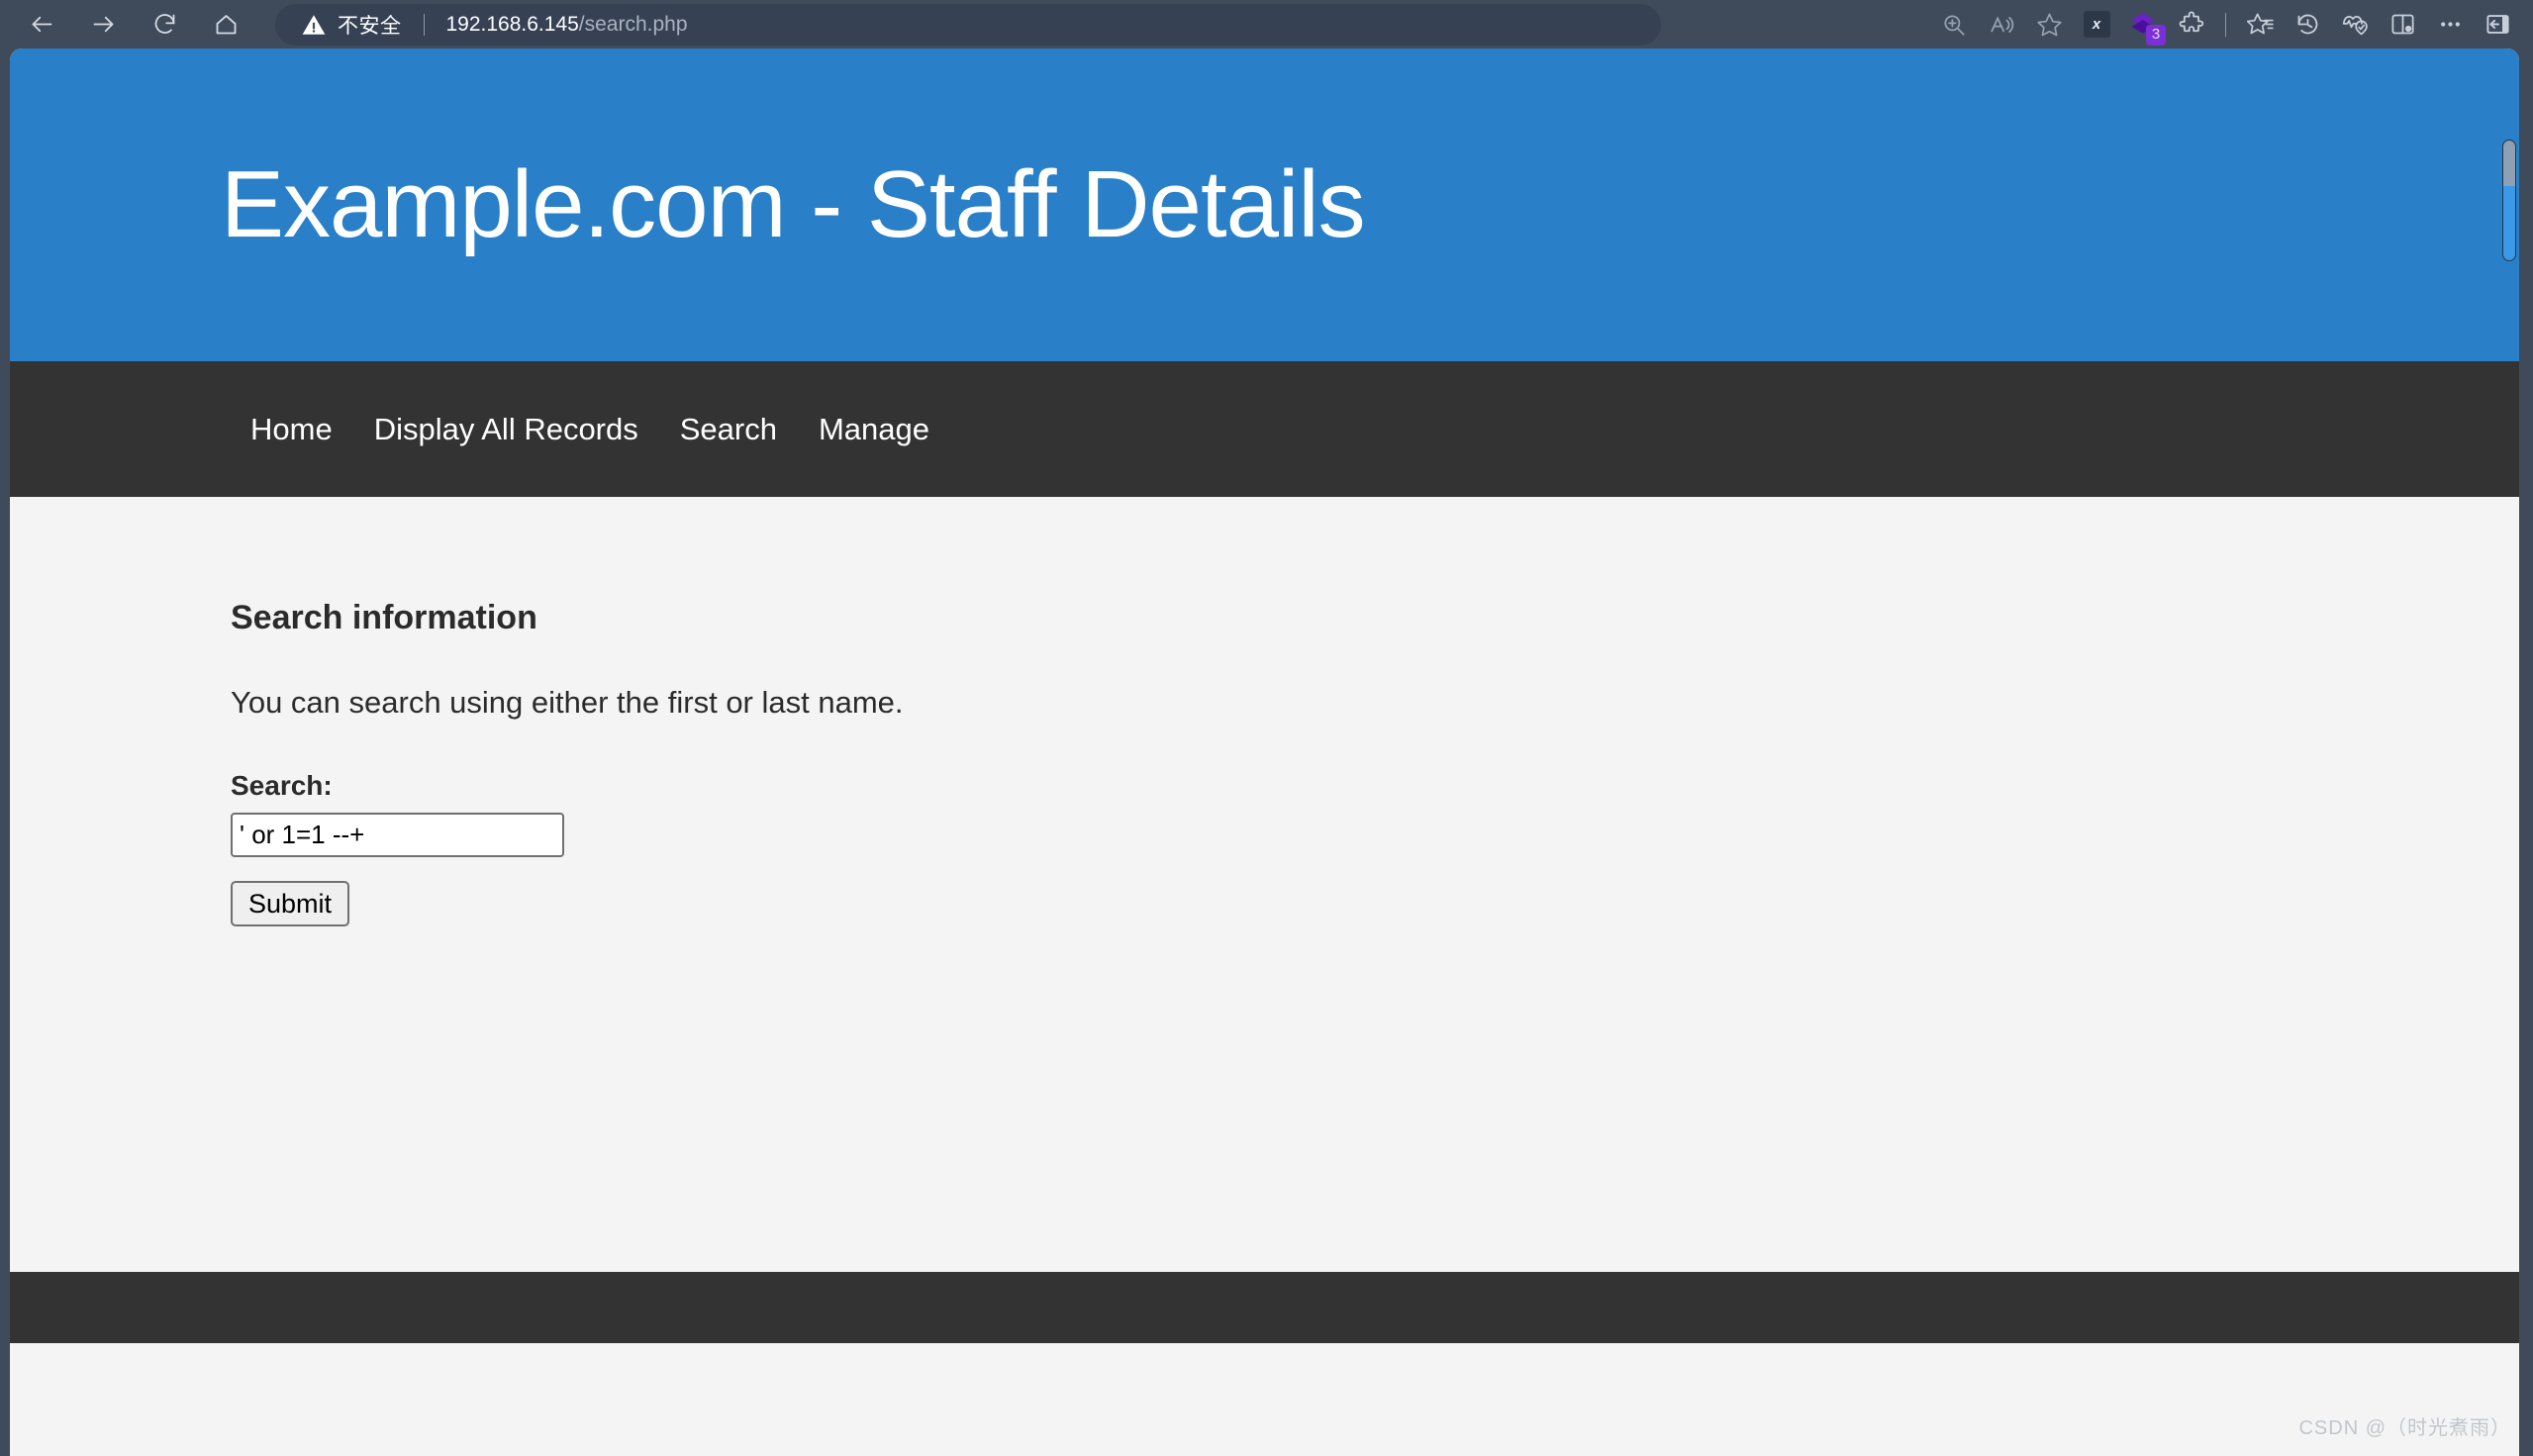 The height and width of the screenshot is (1456, 2533). I want to click on favorite-star-icon, so click(2049, 24).